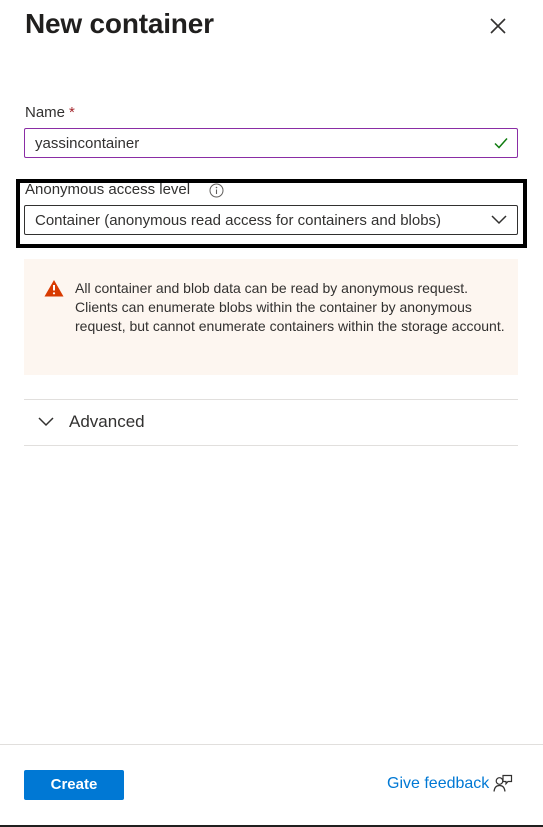 The width and height of the screenshot is (543, 827). What do you see at coordinates (255, 143) in the screenshot?
I see `name-input` at bounding box center [255, 143].